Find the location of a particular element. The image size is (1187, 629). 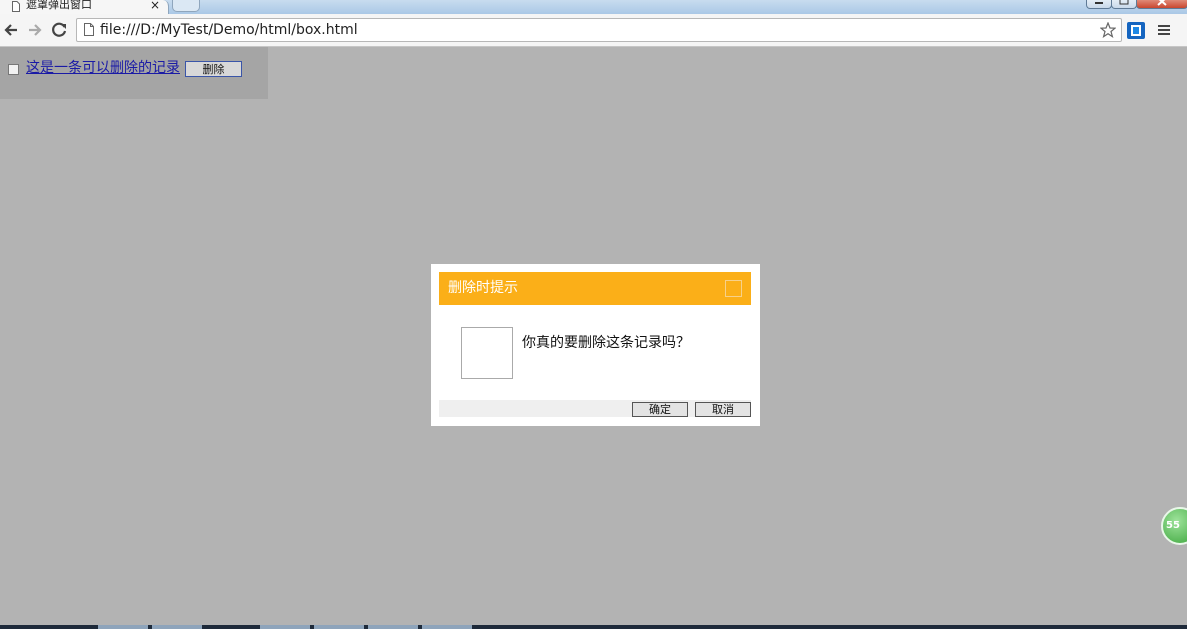

restore-icon is located at coordinates (1124, 2).